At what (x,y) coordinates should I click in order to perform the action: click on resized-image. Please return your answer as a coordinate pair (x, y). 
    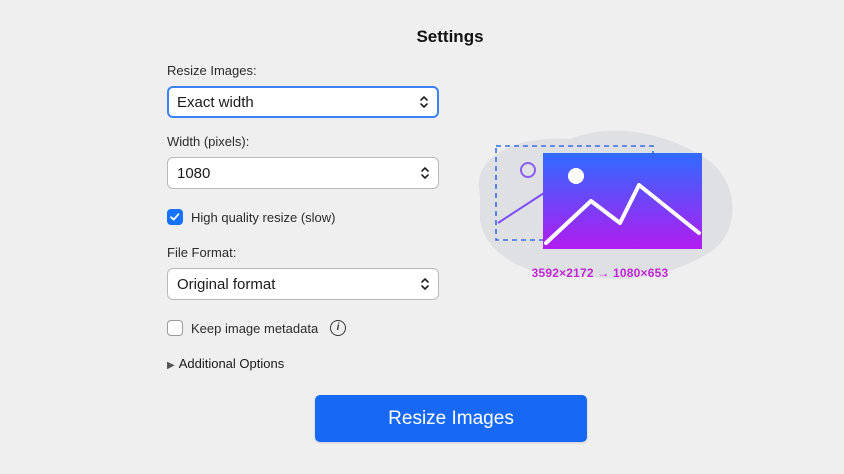
    Looking at the image, I should click on (622, 201).